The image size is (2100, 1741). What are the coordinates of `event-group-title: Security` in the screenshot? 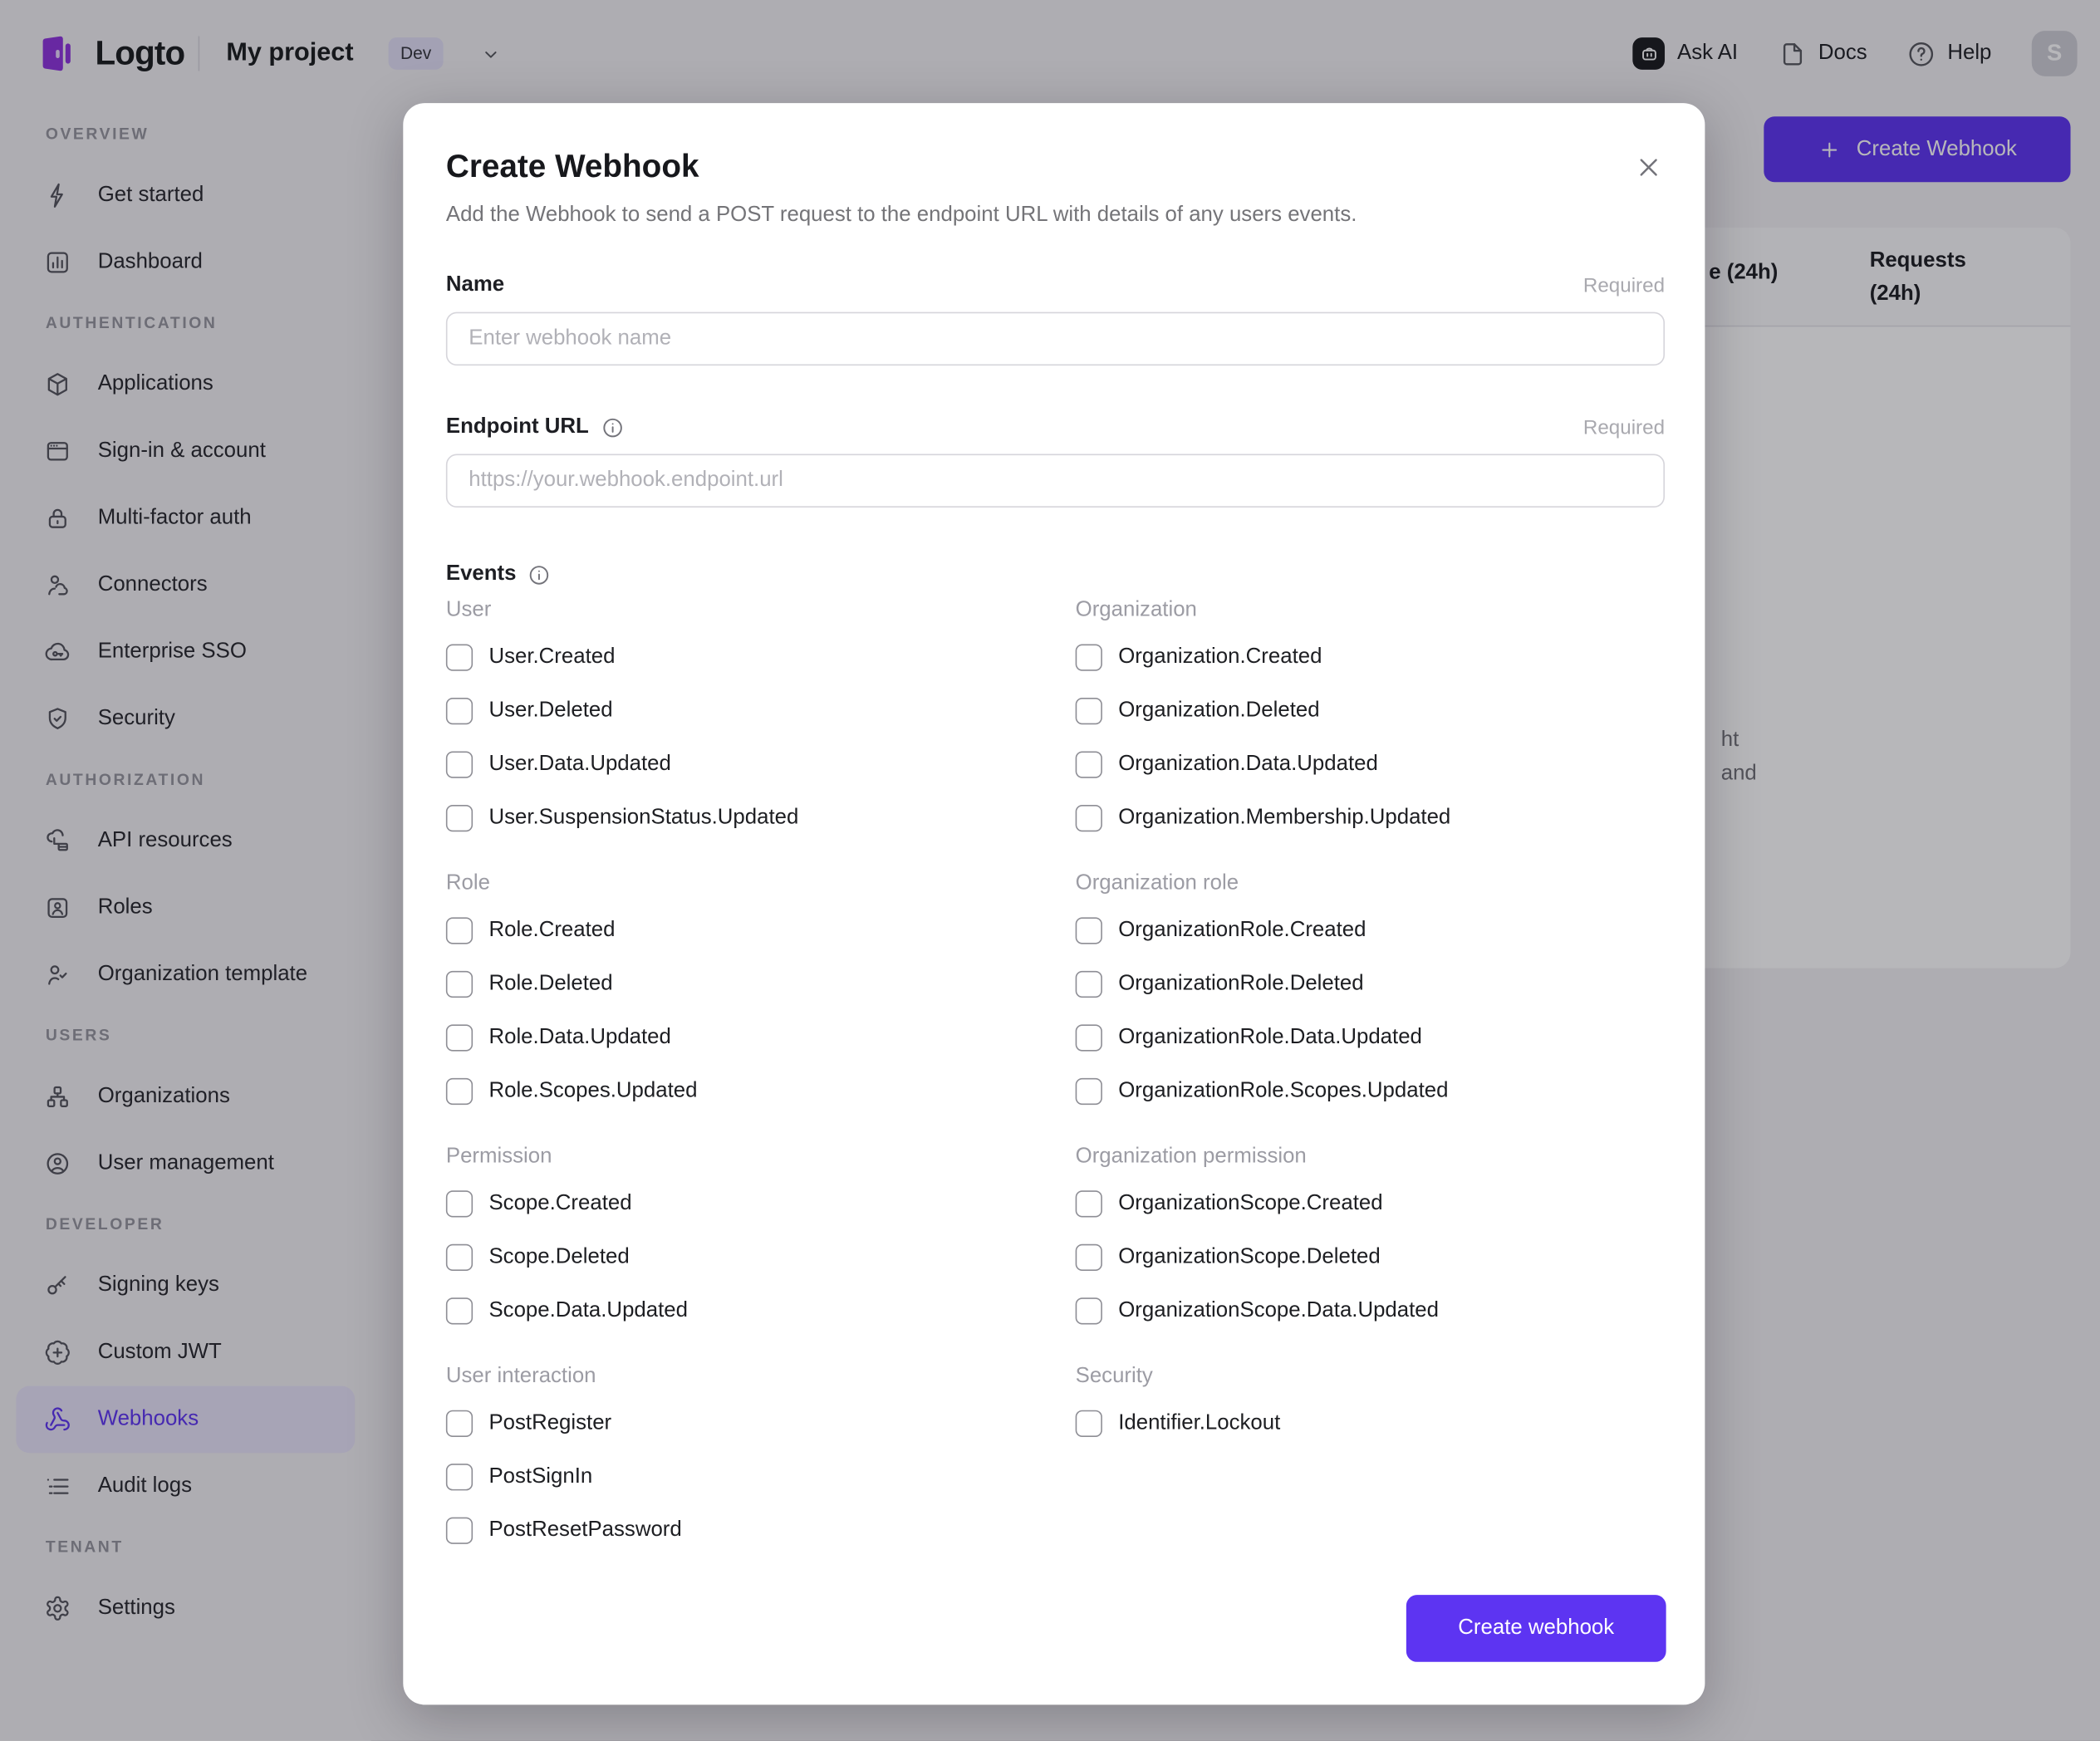 It's located at (1114, 1376).